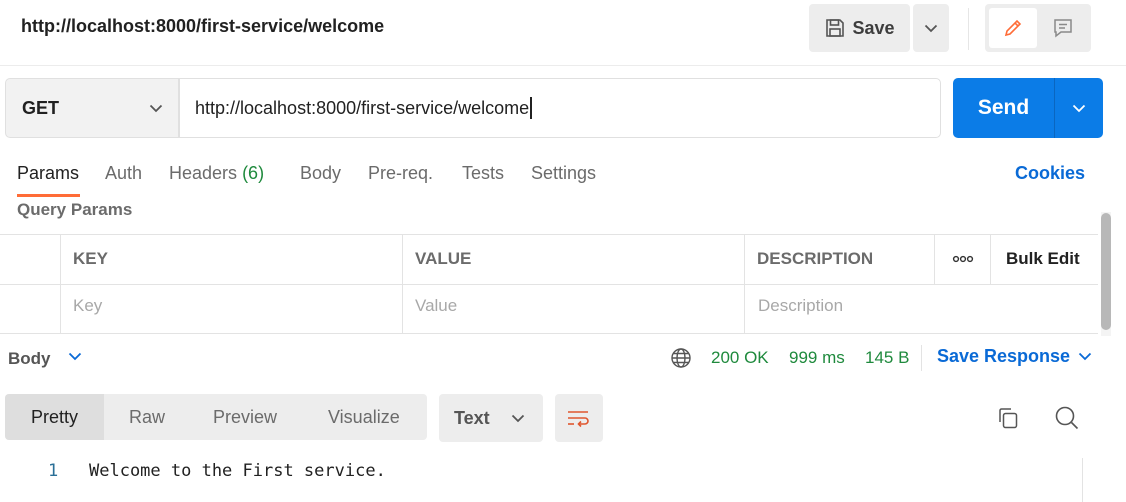  I want to click on wrap-lines-button, so click(579, 418).